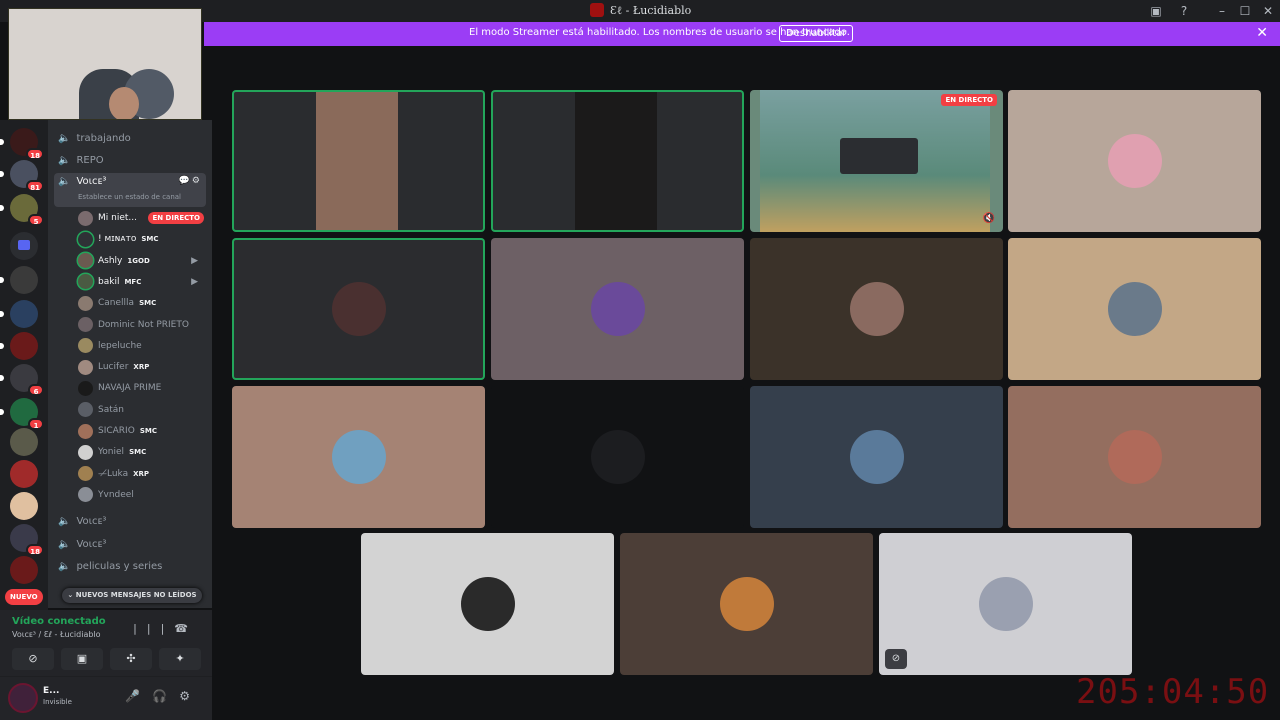 The image size is (1280, 720). I want to click on server-folder-icon: 5, so click(22, 210).